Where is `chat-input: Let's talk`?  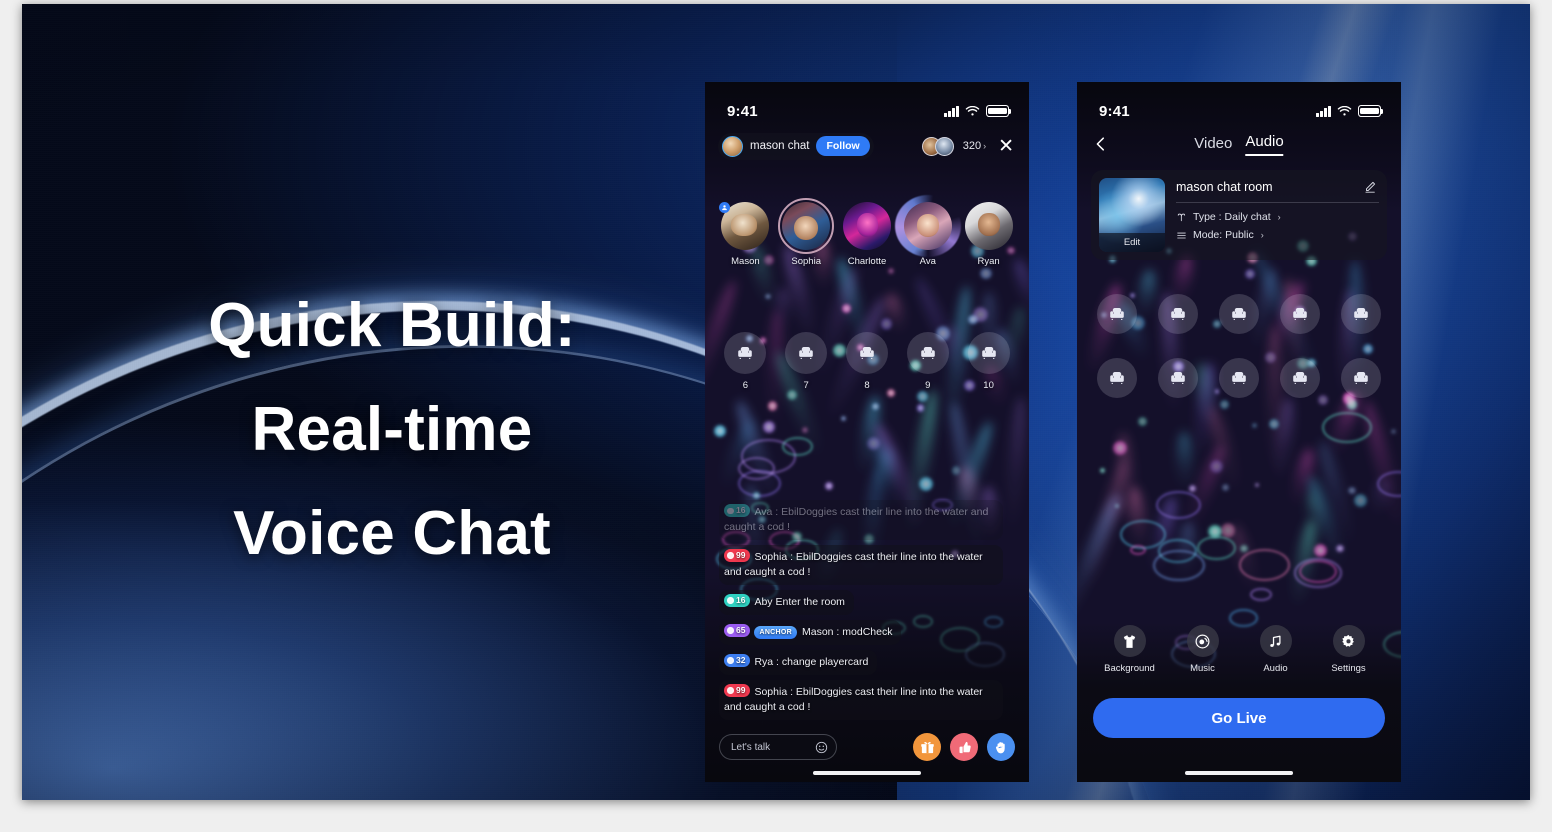 chat-input: Let's talk is located at coordinates (778, 747).